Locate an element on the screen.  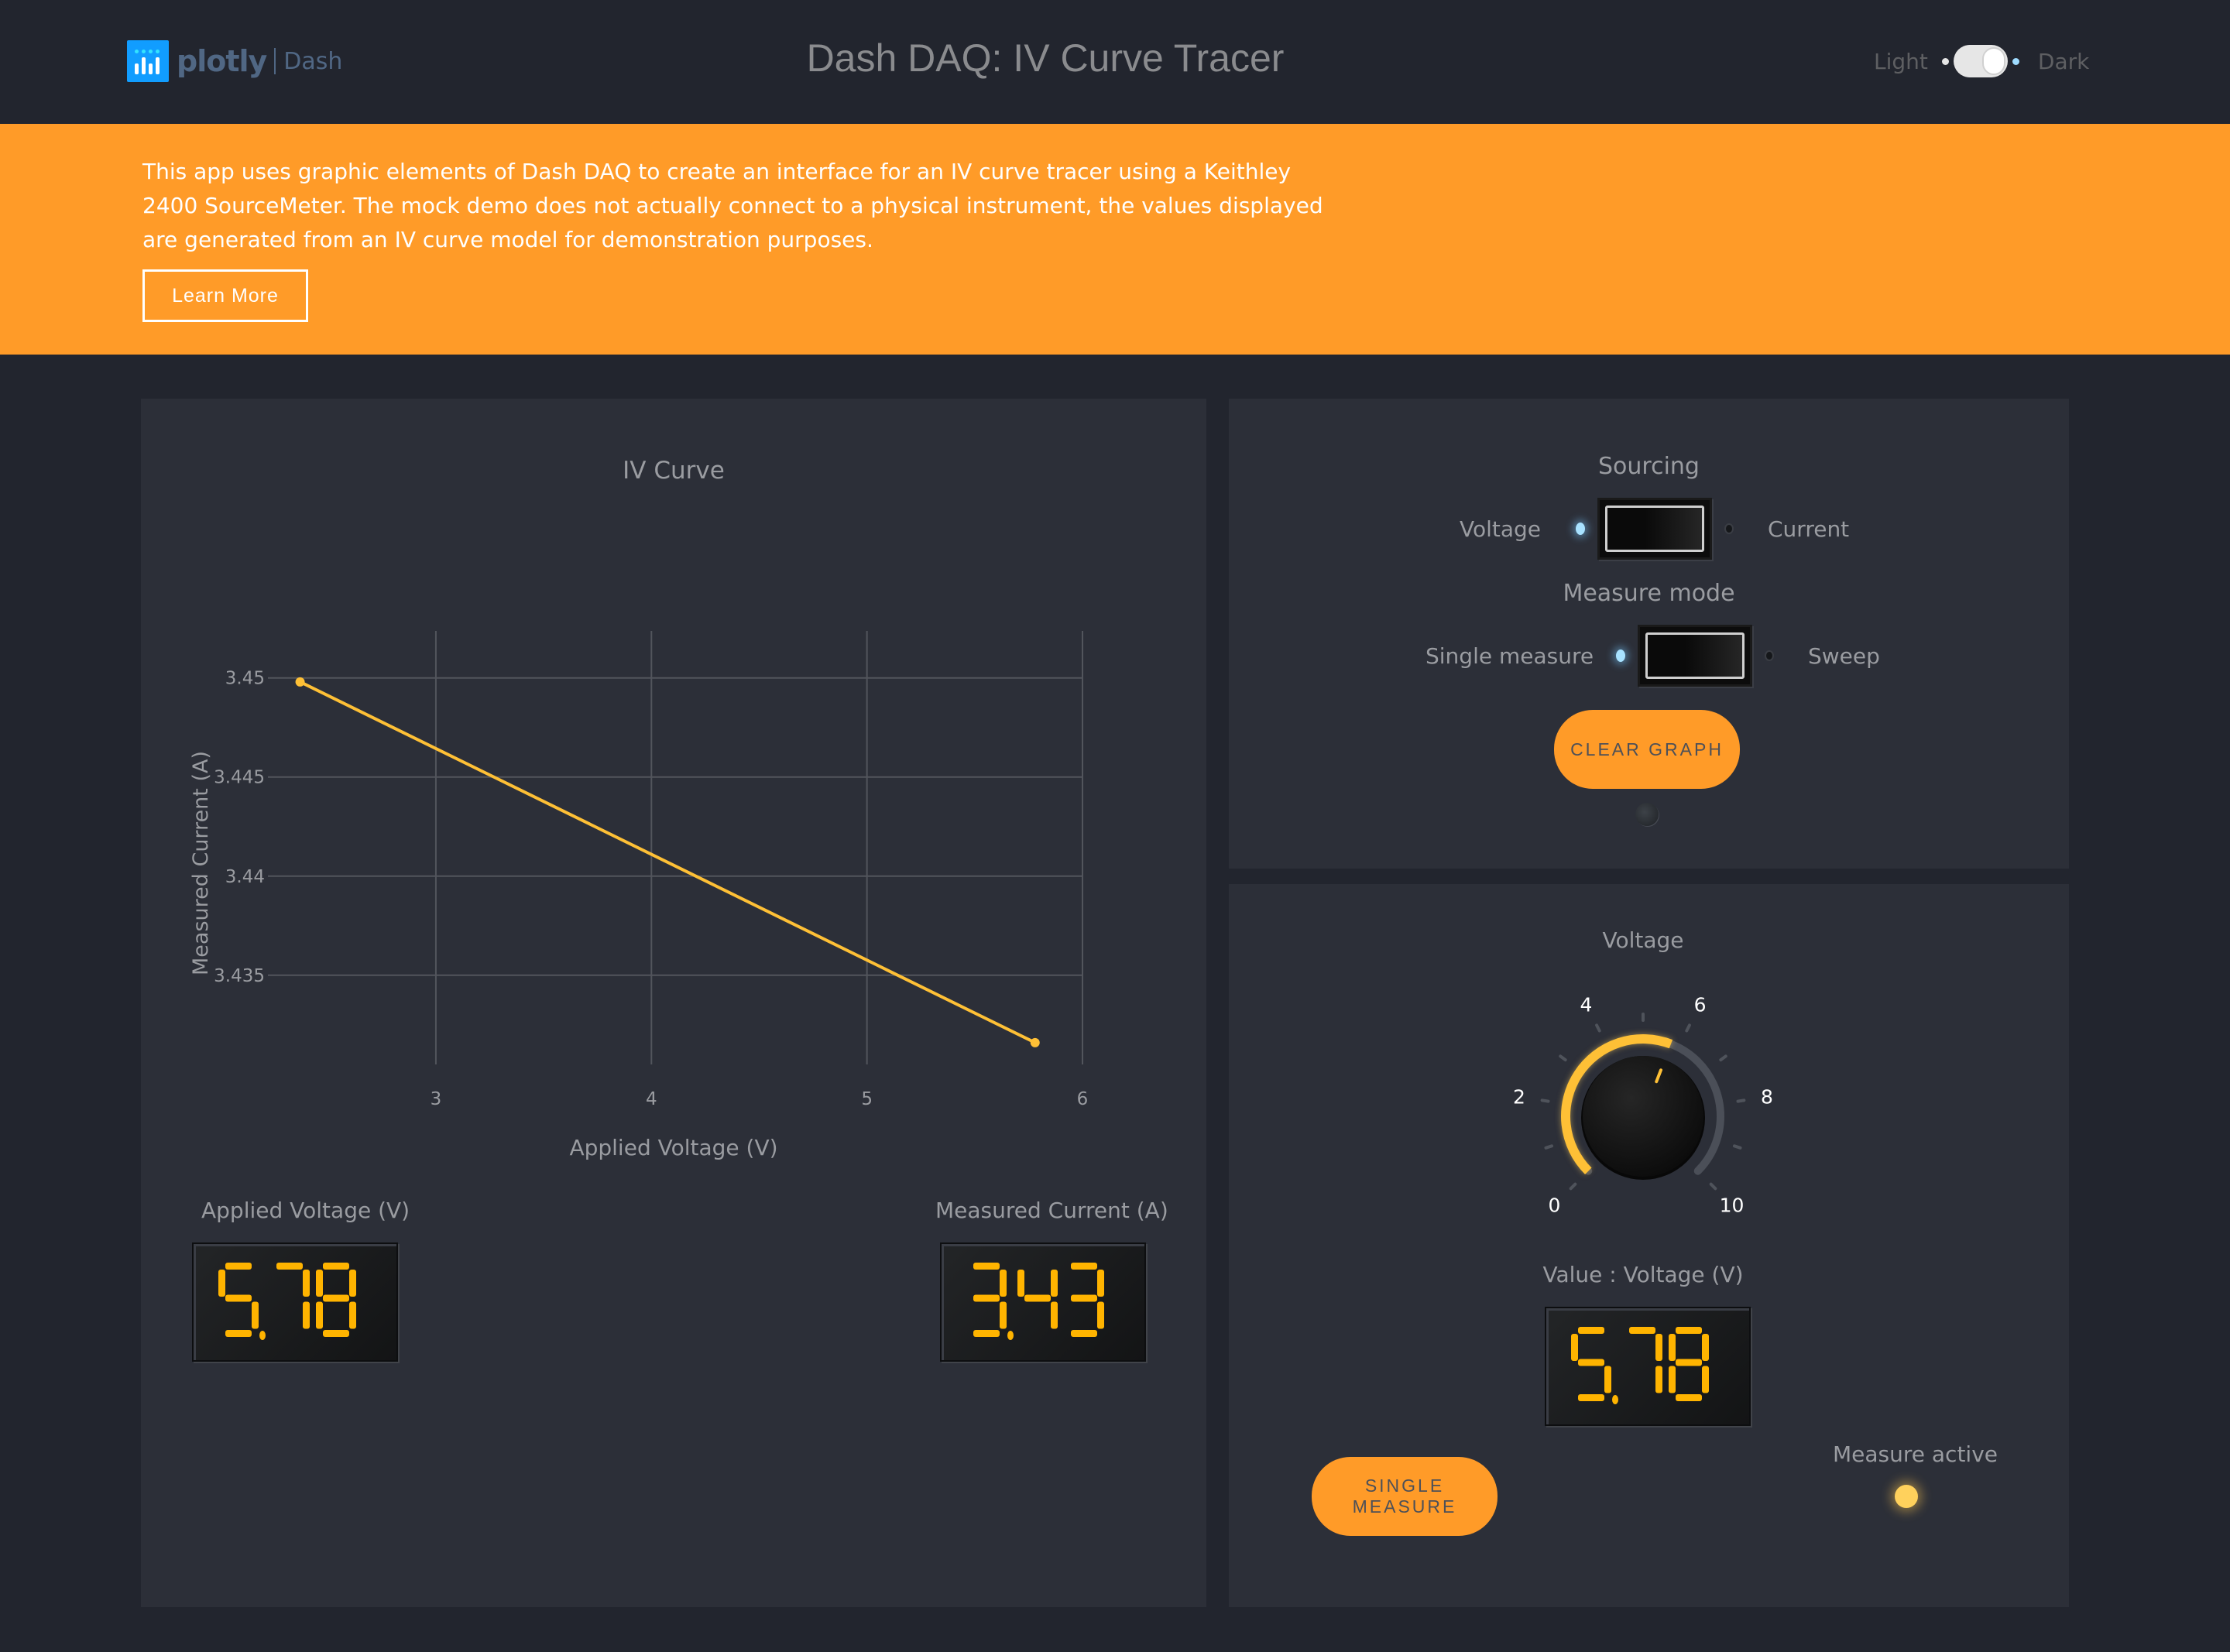
measure-mode-label: Measure mode is located at coordinates (1649, 593).